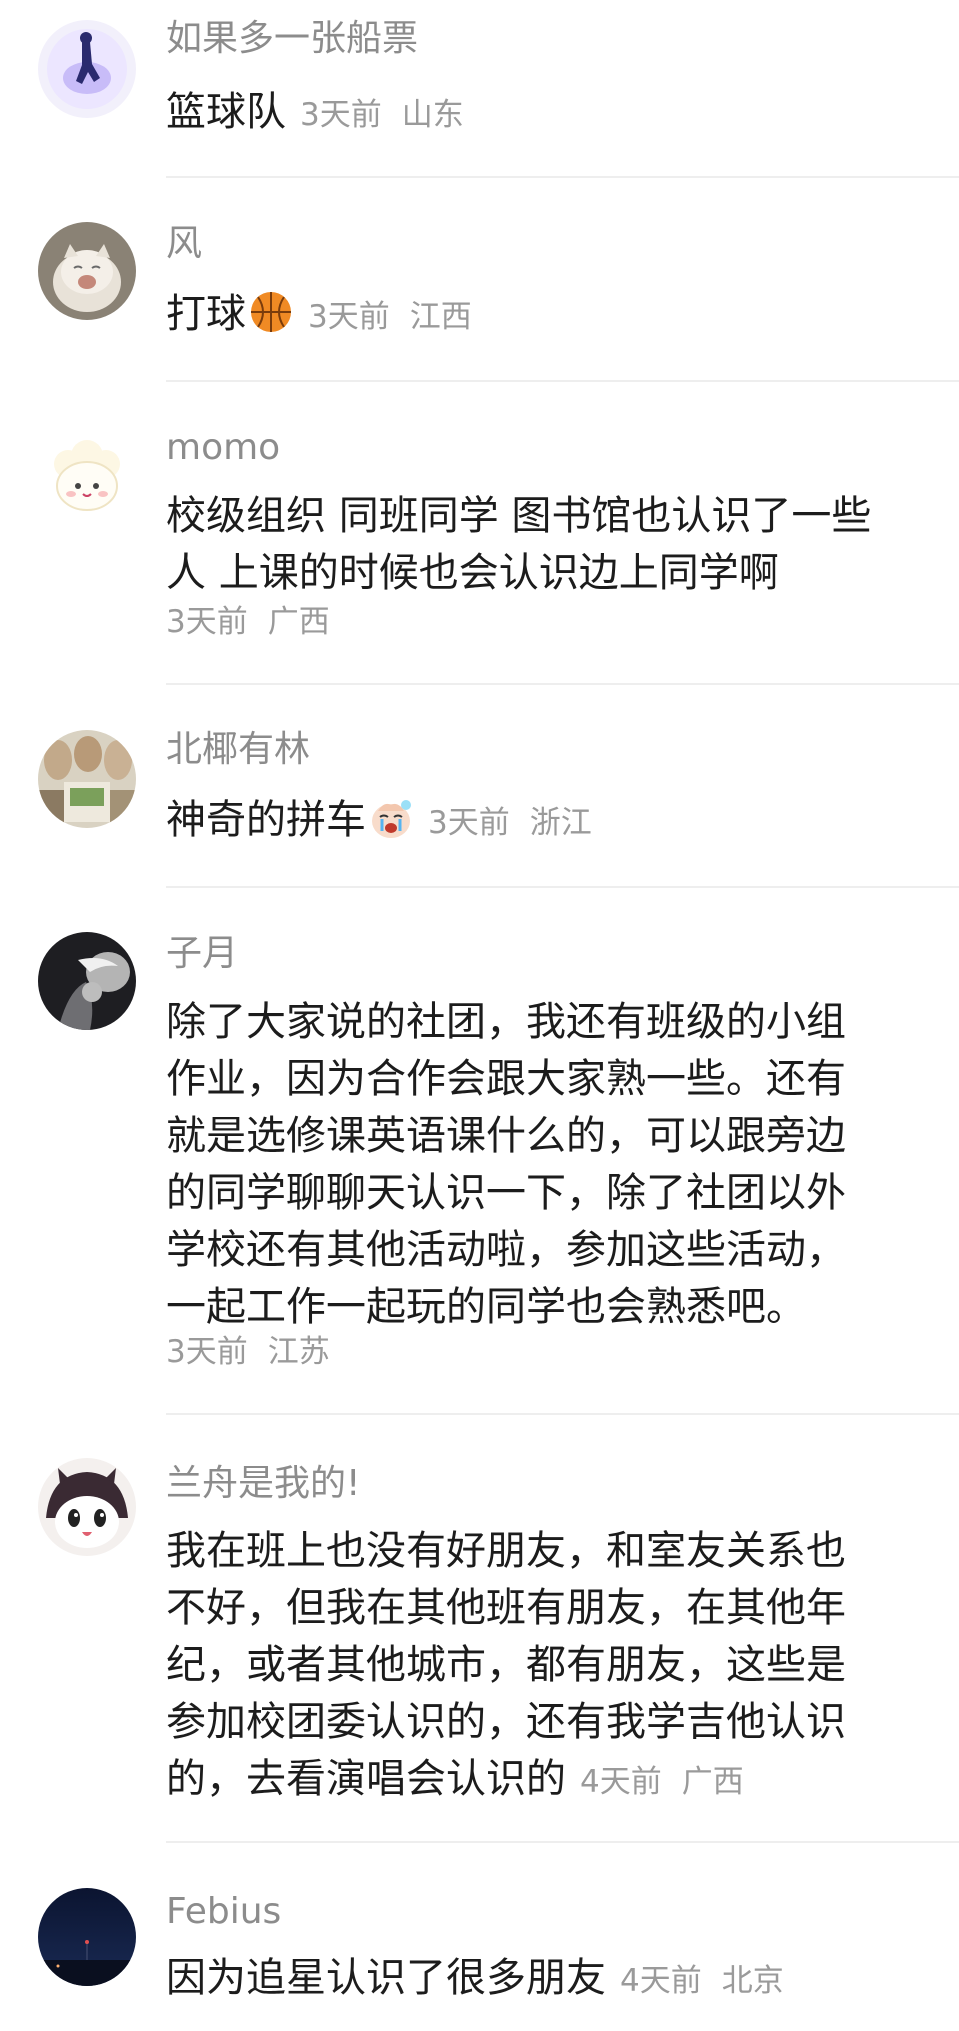 This screenshot has width=959, height=2031. What do you see at coordinates (519, 516) in the screenshot?
I see `comment-text-line: 校级组织 同班同学 图书馆也认识了一些` at bounding box center [519, 516].